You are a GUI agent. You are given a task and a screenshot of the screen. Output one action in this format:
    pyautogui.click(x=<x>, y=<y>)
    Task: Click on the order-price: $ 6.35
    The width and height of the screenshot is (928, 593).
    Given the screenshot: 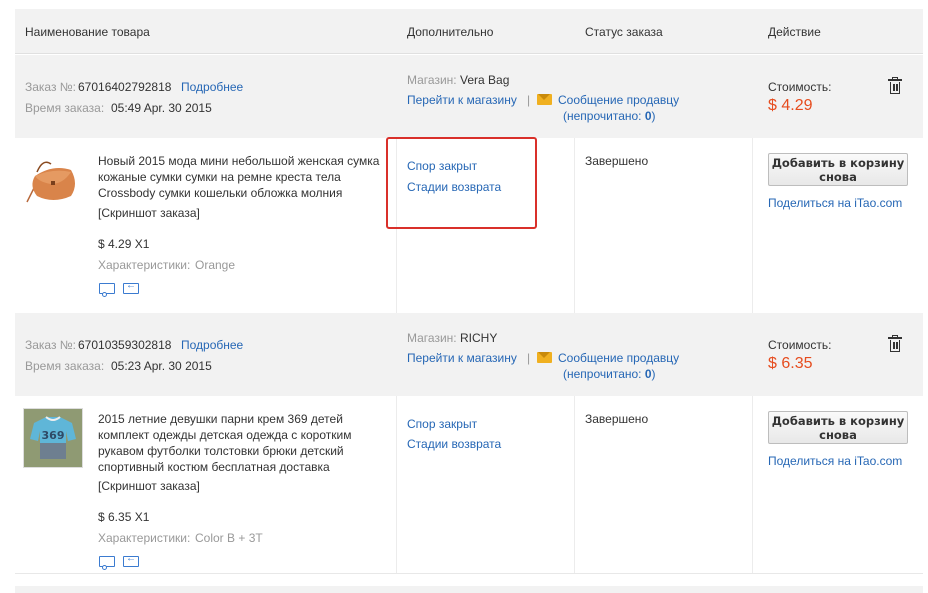 What is the action you would take?
    pyautogui.click(x=790, y=363)
    